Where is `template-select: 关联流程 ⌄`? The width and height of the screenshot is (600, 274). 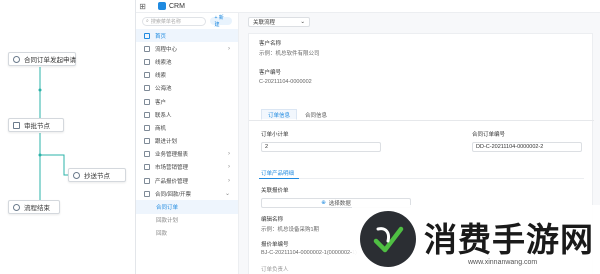 template-select: 关联流程 ⌄ is located at coordinates (279, 21).